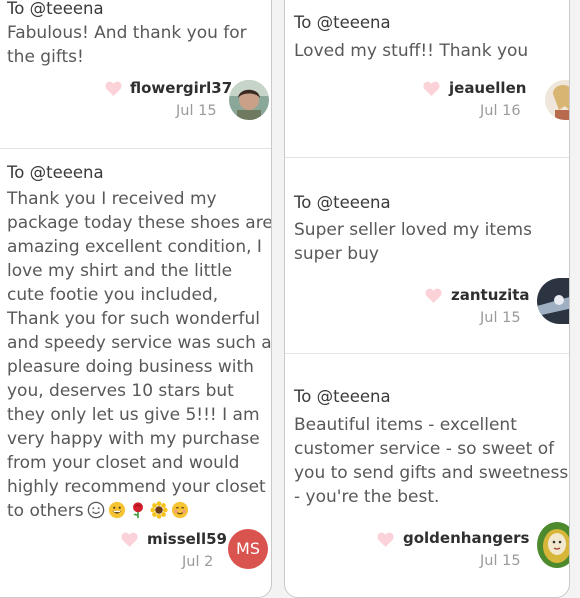 Image resolution: width=580 pixels, height=598 pixels. What do you see at coordinates (187, 539) in the screenshot?
I see `review-username: missell59` at bounding box center [187, 539].